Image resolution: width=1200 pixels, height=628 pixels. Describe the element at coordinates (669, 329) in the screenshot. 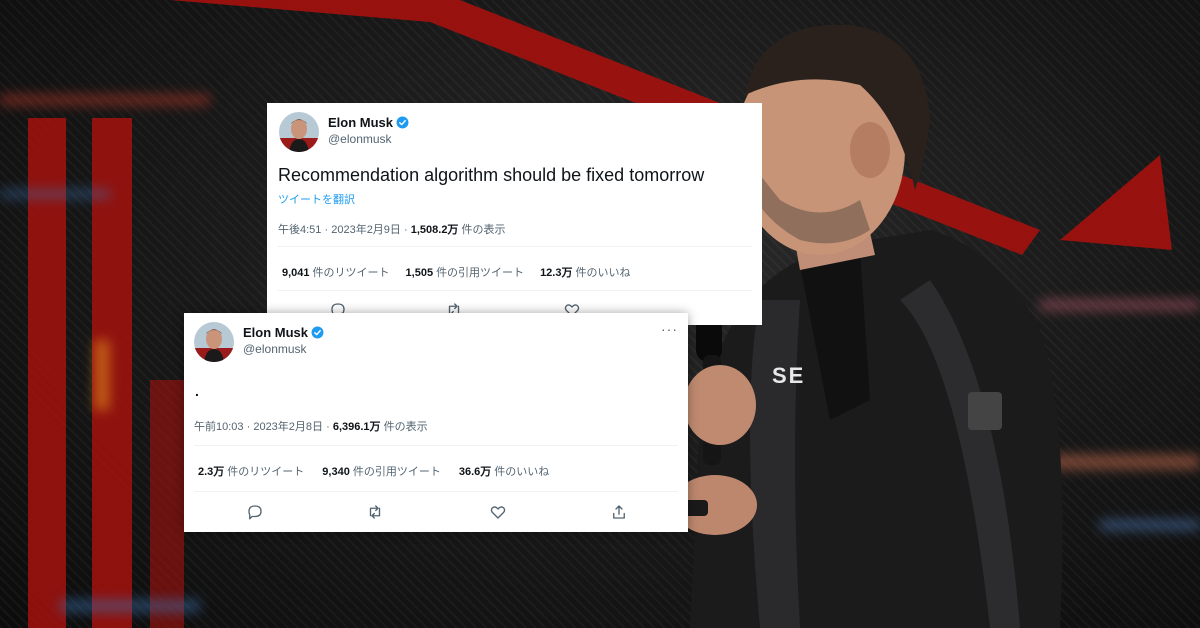

I see `more-icon: ···` at that location.